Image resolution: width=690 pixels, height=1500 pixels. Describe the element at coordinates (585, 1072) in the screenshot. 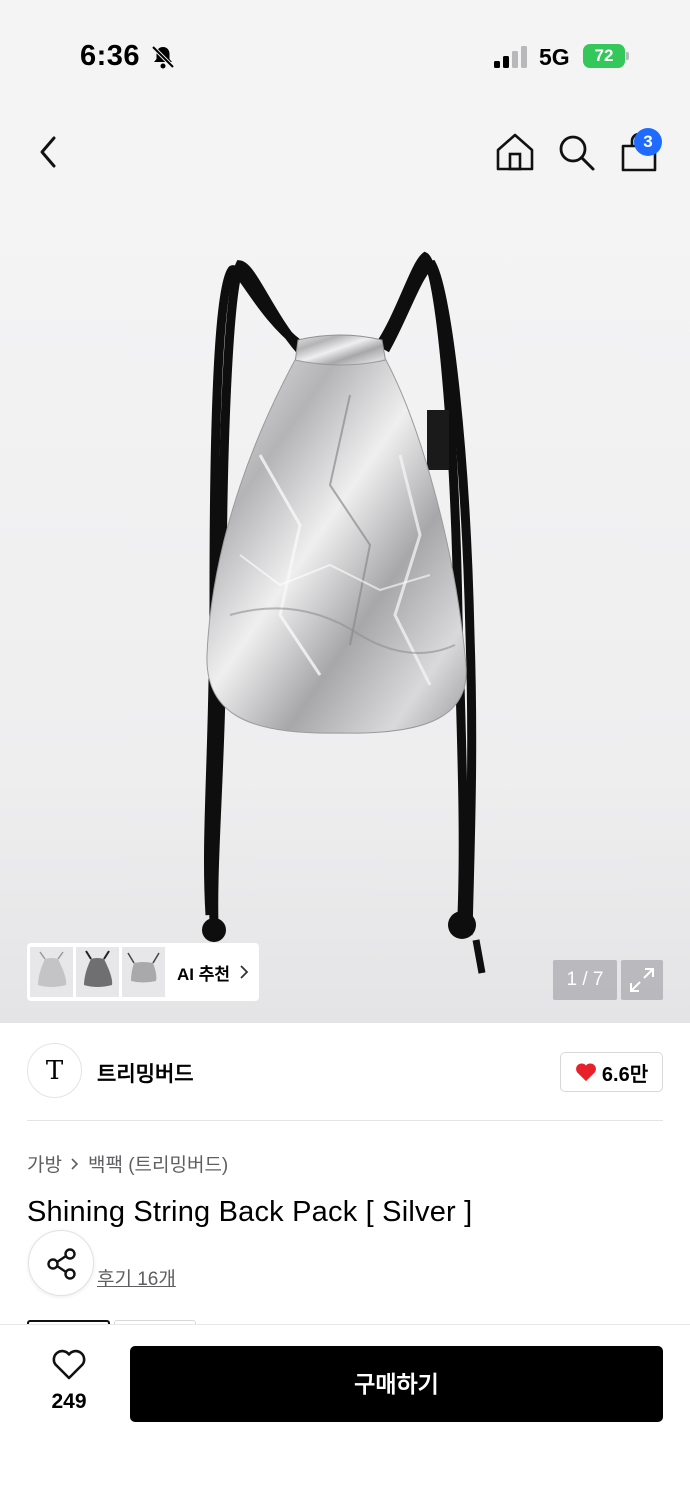

I see `heart-filled-icon` at that location.